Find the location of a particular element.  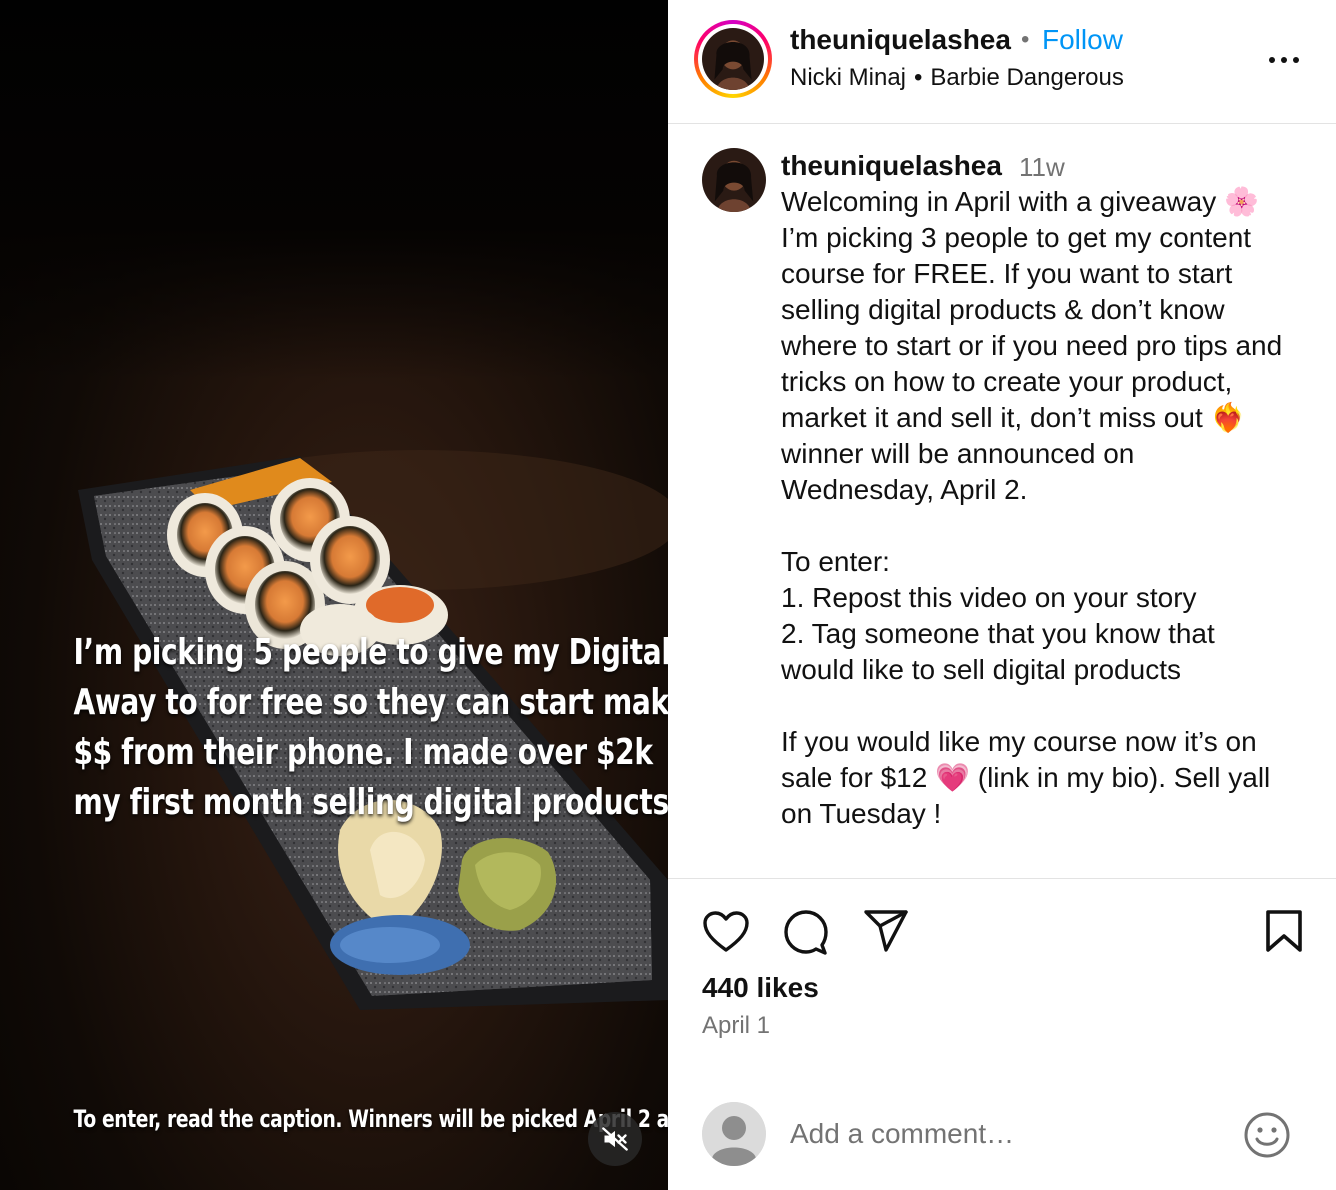

audio-attribution: Nicki Minaj • Barbie Dangerous is located at coordinates (957, 78).